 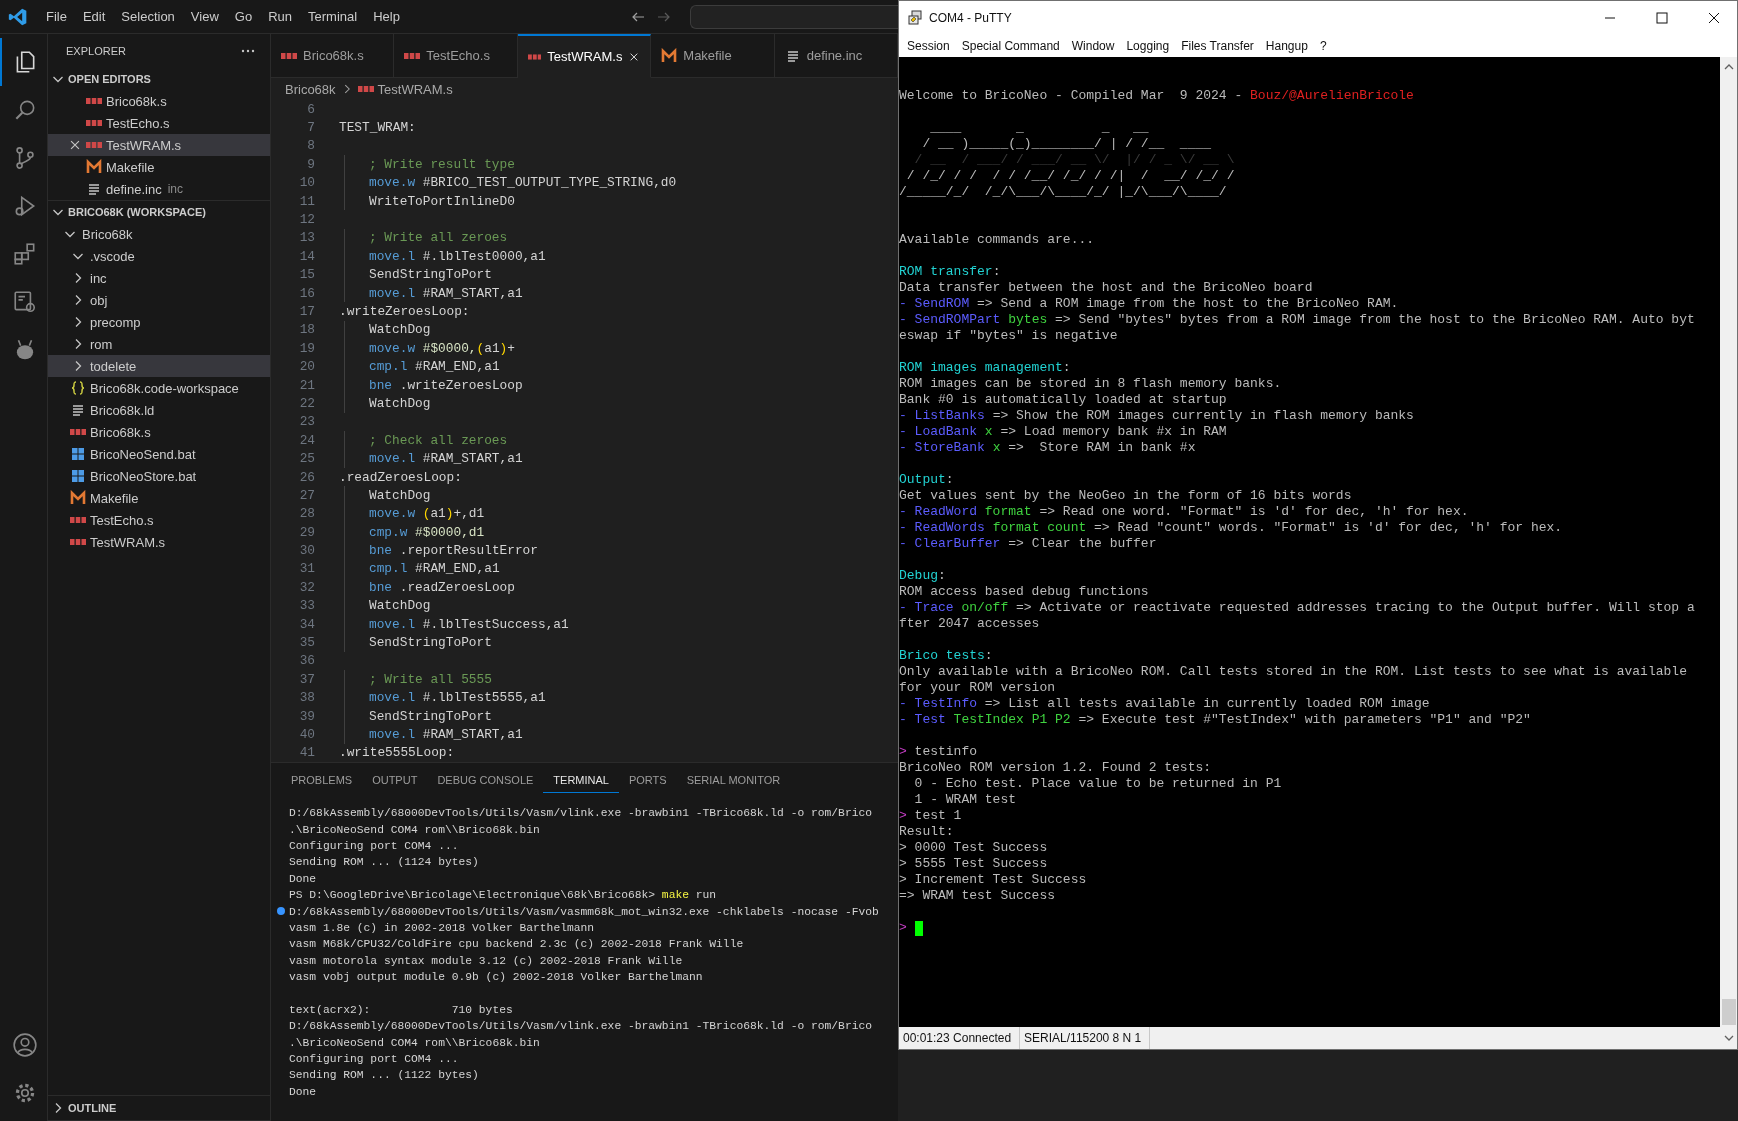 What do you see at coordinates (78, 476) in the screenshot?
I see `windows-icon` at bounding box center [78, 476].